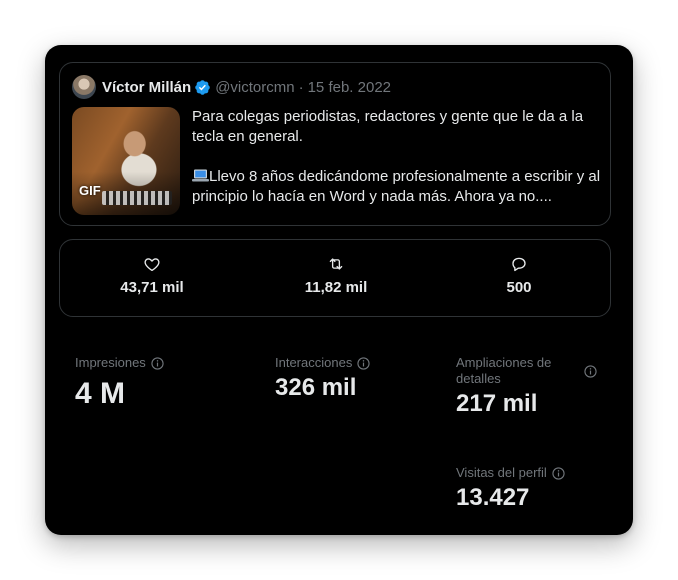  What do you see at coordinates (202, 87) in the screenshot?
I see `verified-badge-icon` at bounding box center [202, 87].